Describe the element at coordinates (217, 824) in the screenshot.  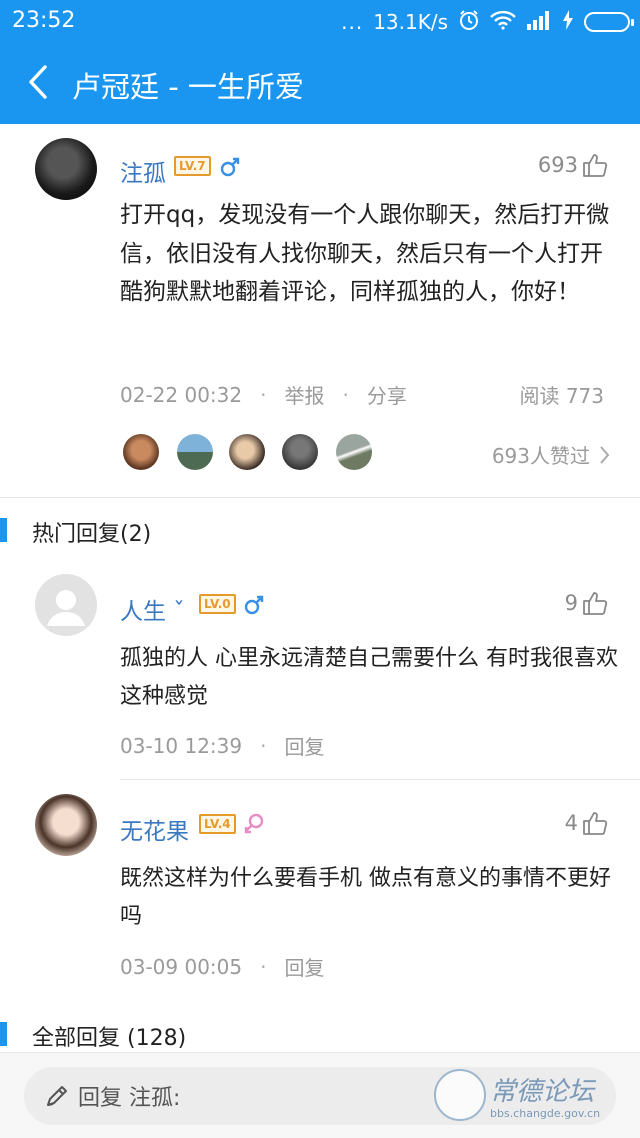
I see `level-badge: LV.4` at that location.